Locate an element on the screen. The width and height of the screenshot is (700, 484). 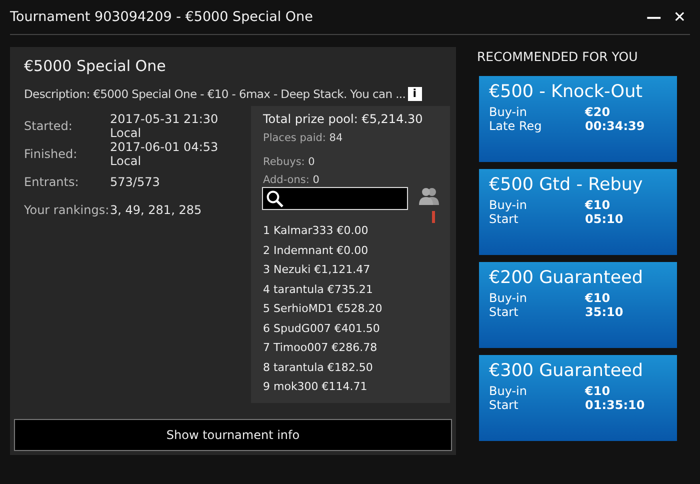
card-title: €200 Guaranteed is located at coordinates (566, 278).